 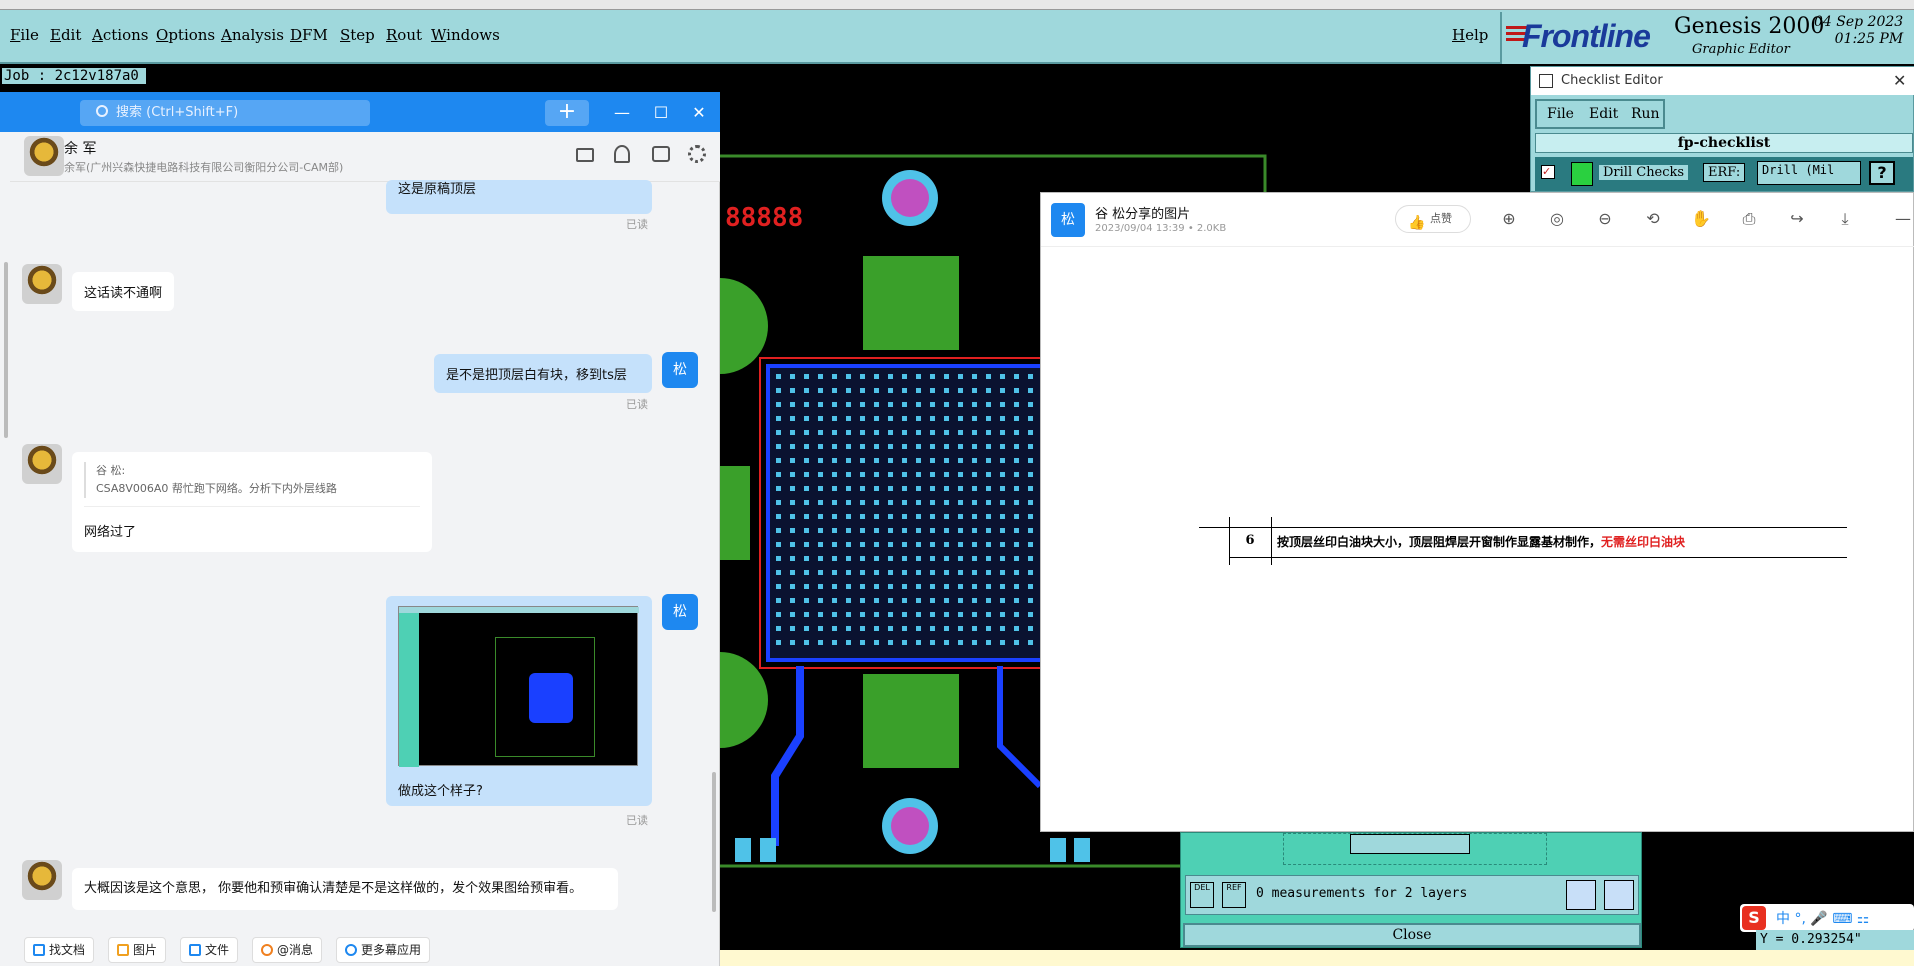 What do you see at coordinates (585, 155) in the screenshot?
I see `folder-icon` at bounding box center [585, 155].